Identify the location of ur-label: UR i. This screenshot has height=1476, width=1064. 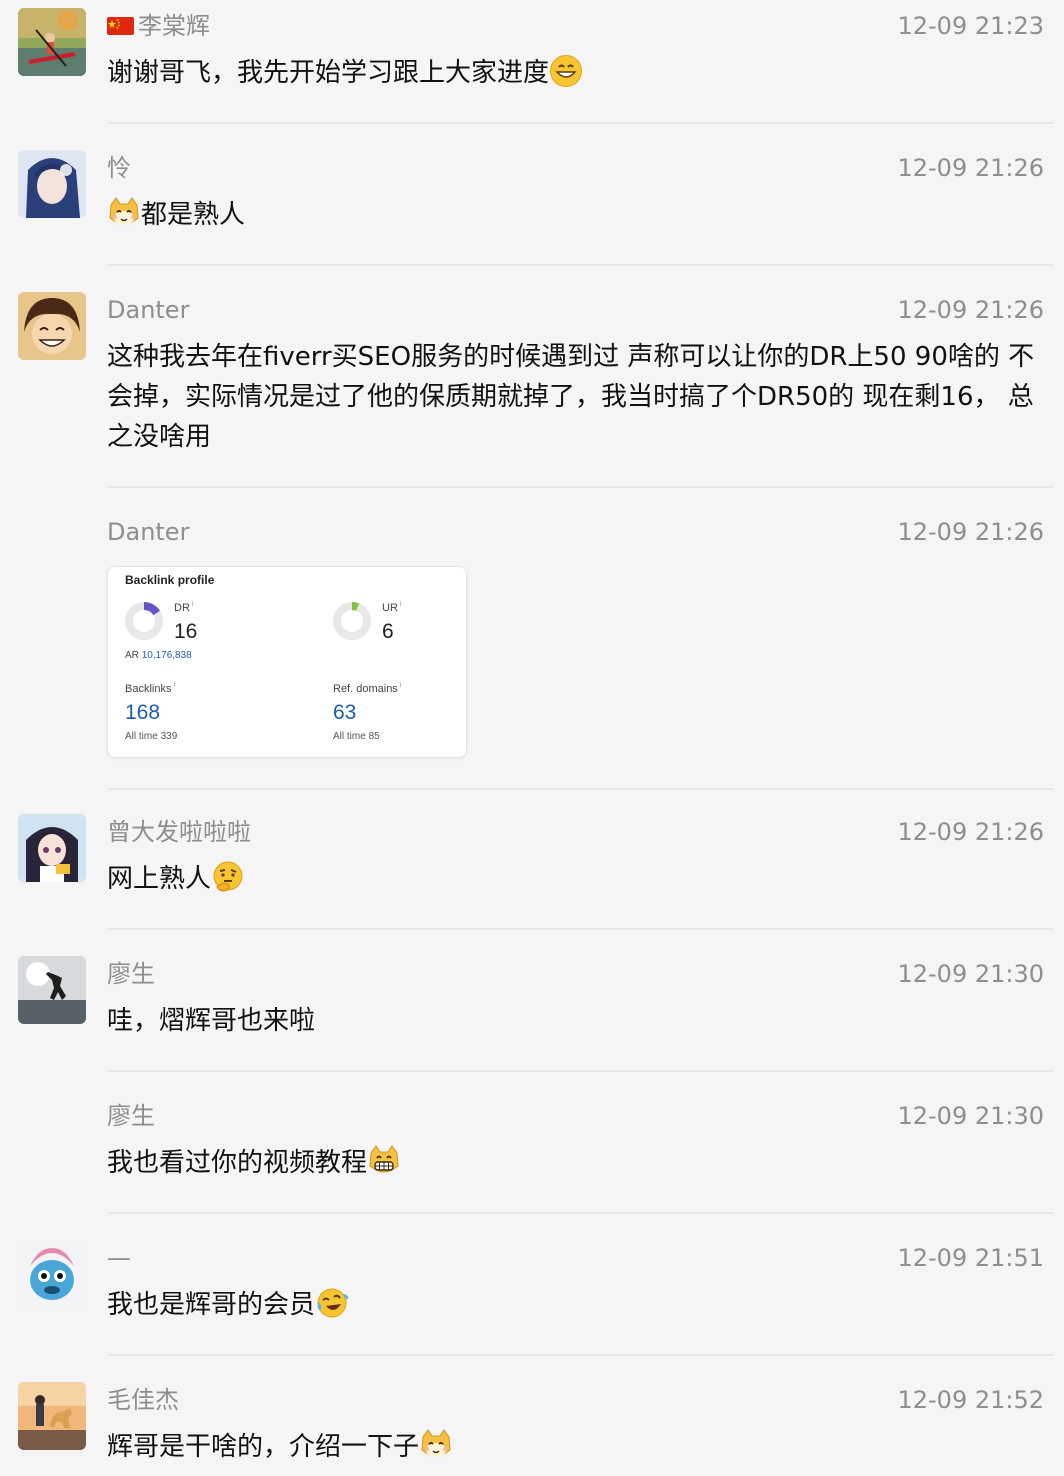
(391, 607).